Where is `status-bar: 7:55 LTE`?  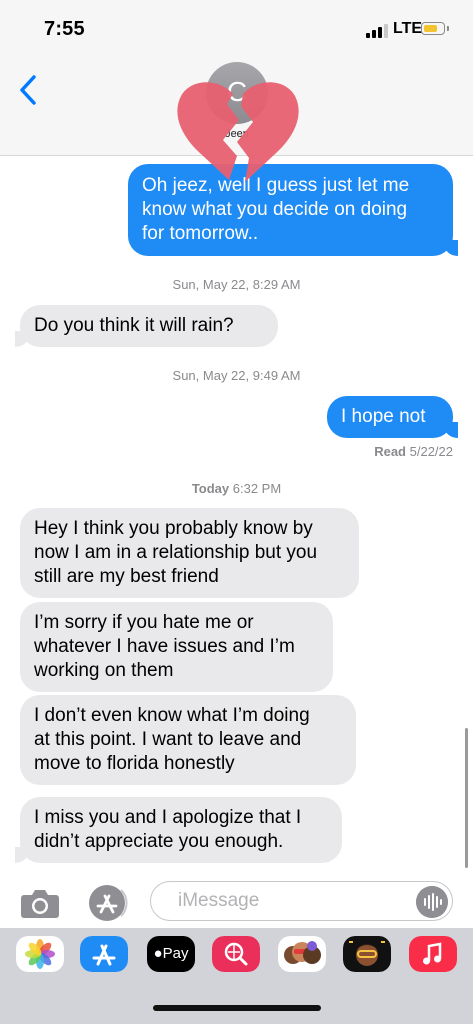
status-bar: 7:55 LTE is located at coordinates (236, 30).